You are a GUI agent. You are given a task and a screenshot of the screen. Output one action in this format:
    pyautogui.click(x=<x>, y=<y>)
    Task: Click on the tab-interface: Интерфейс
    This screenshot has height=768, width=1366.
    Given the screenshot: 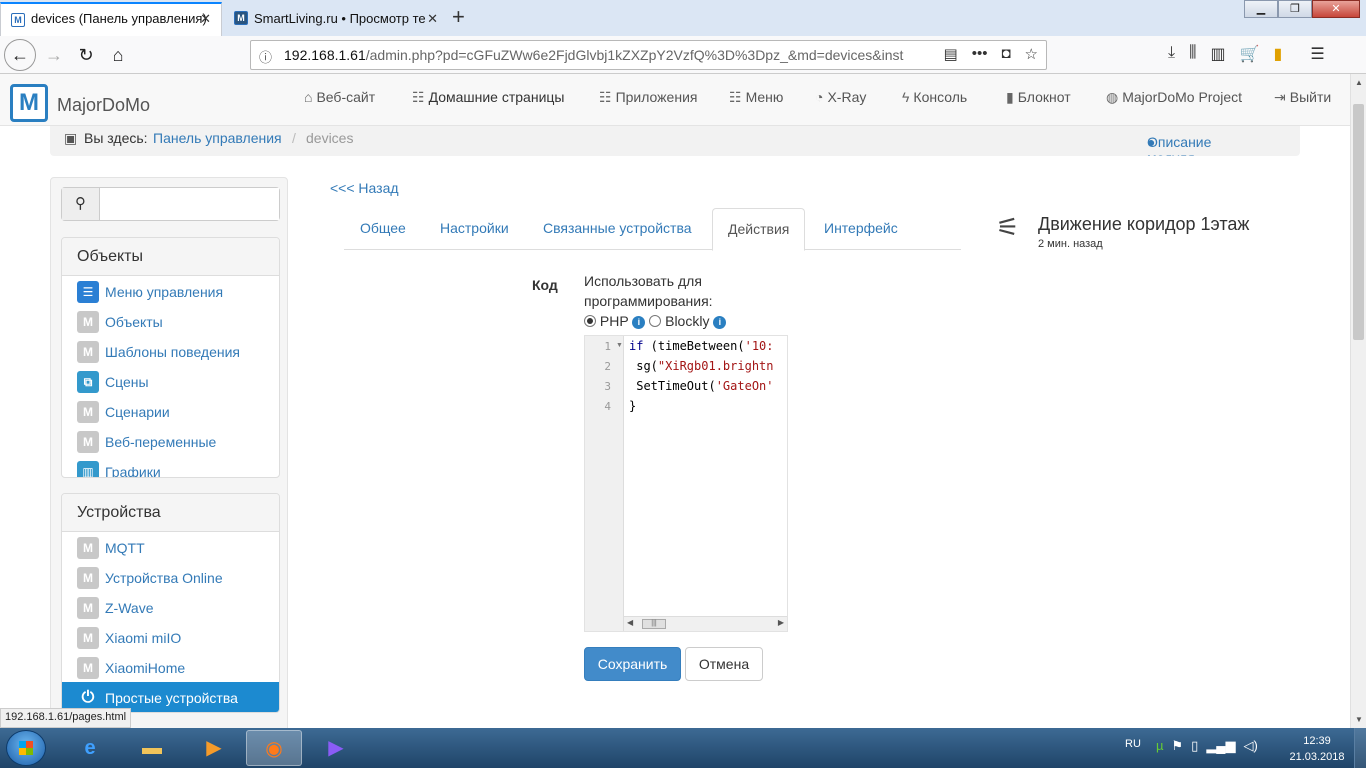 What is the action you would take?
    pyautogui.click(x=861, y=229)
    